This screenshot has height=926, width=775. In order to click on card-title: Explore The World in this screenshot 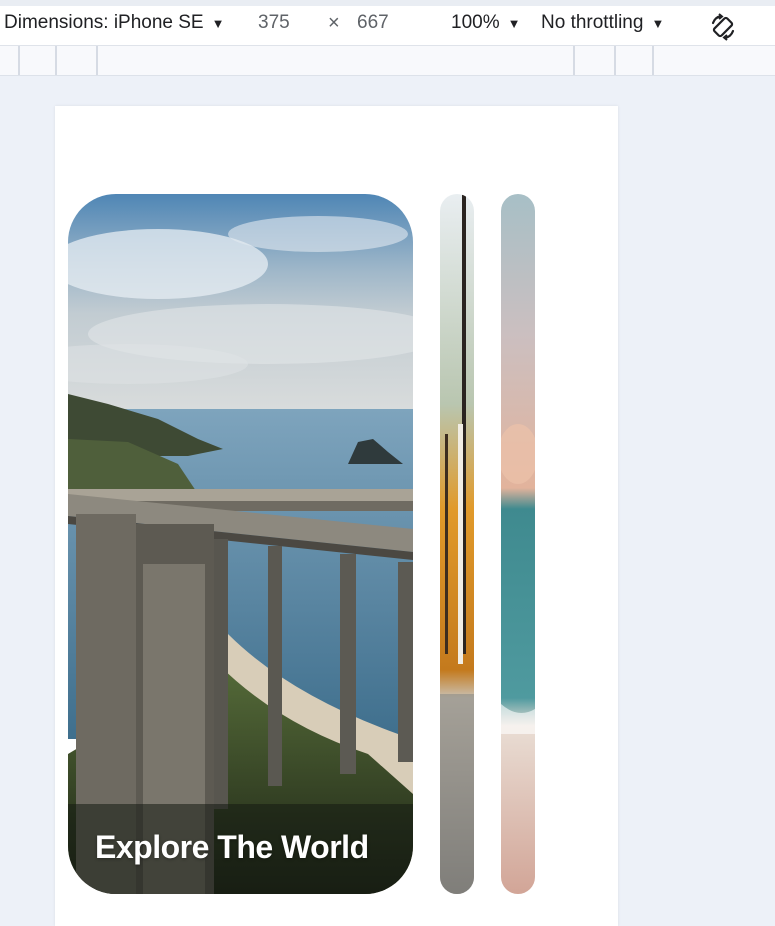, I will do `click(232, 847)`.